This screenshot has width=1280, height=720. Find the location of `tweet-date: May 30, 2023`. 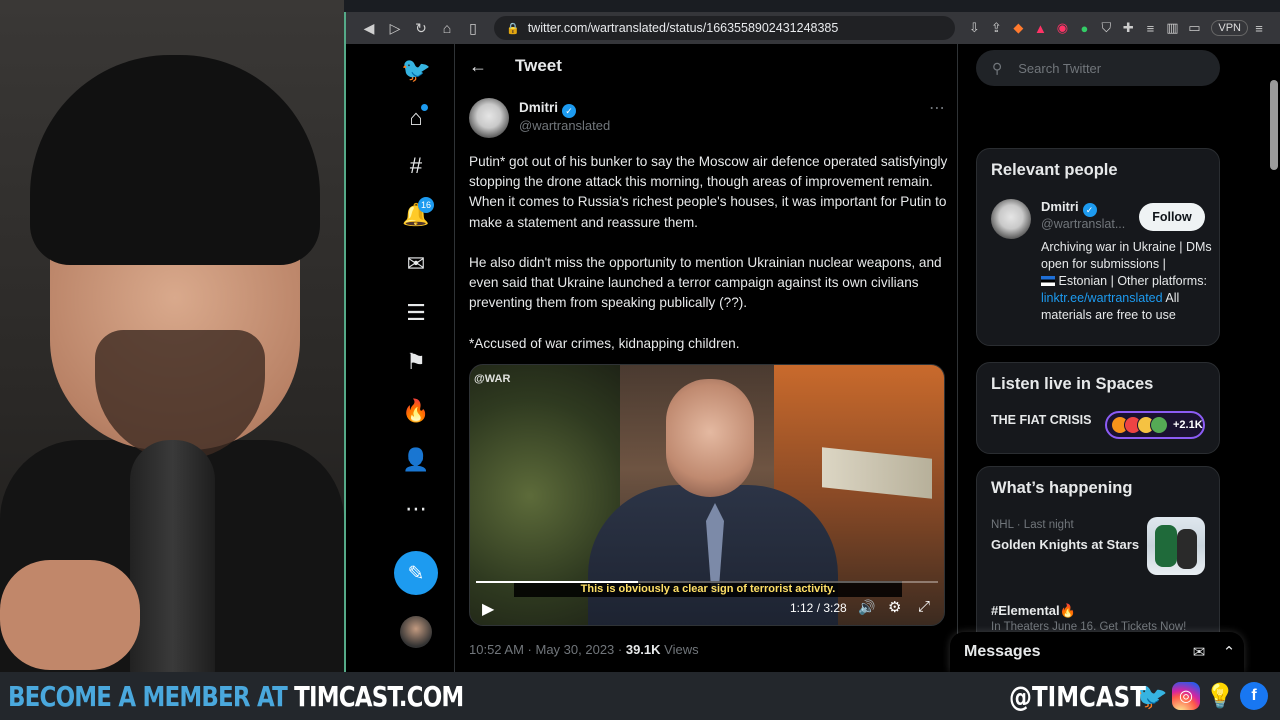

tweet-date: May 30, 2023 is located at coordinates (575, 649).